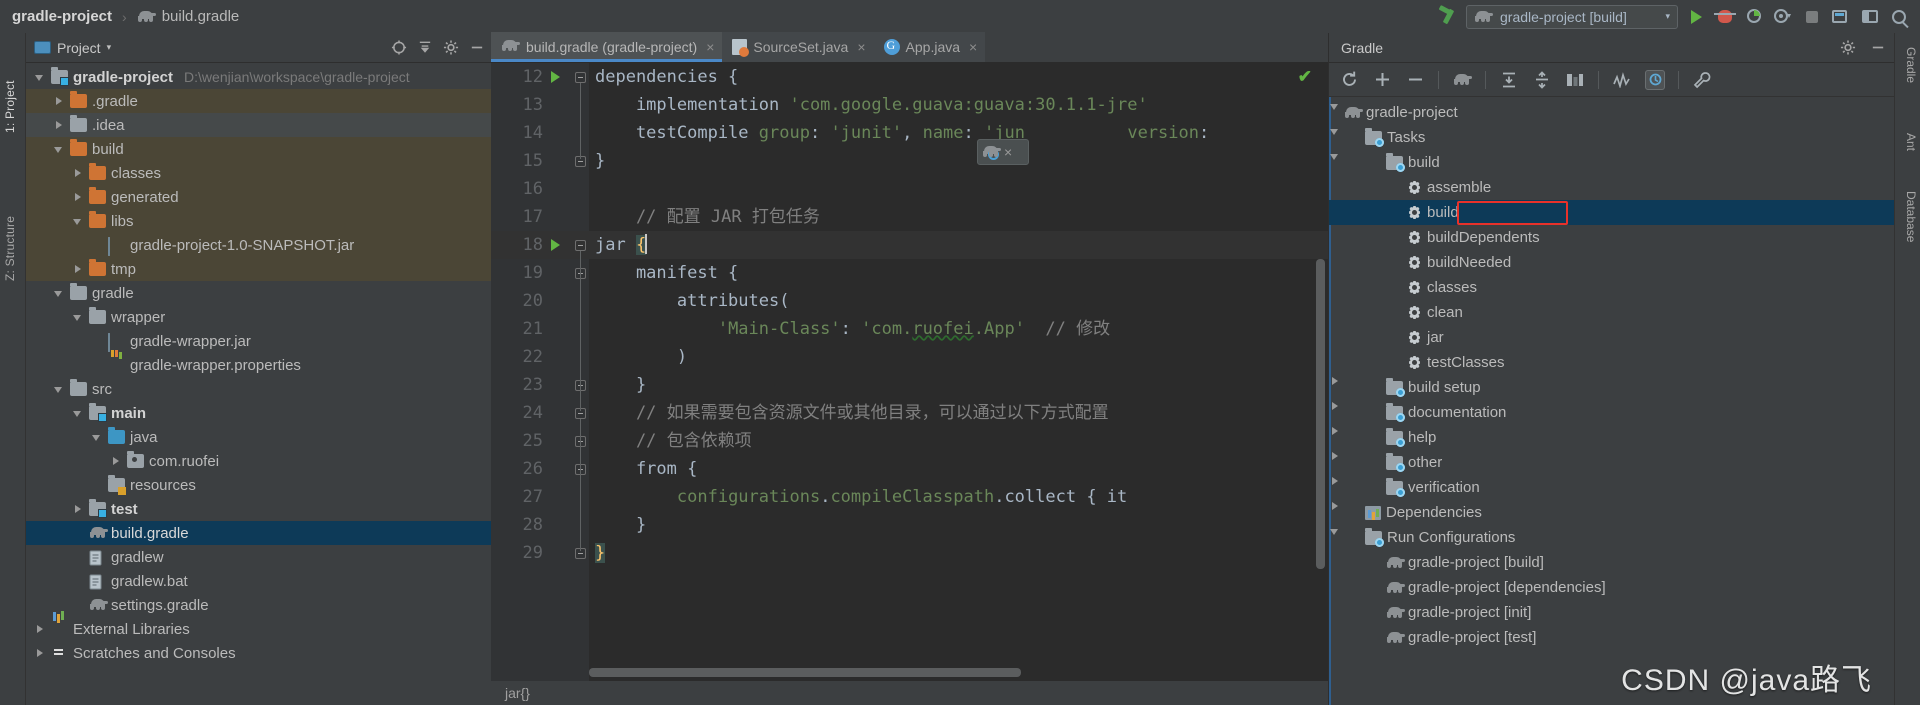 This screenshot has height=705, width=1920. What do you see at coordinates (79, 48) in the screenshot?
I see `project-pane-title: Project` at bounding box center [79, 48].